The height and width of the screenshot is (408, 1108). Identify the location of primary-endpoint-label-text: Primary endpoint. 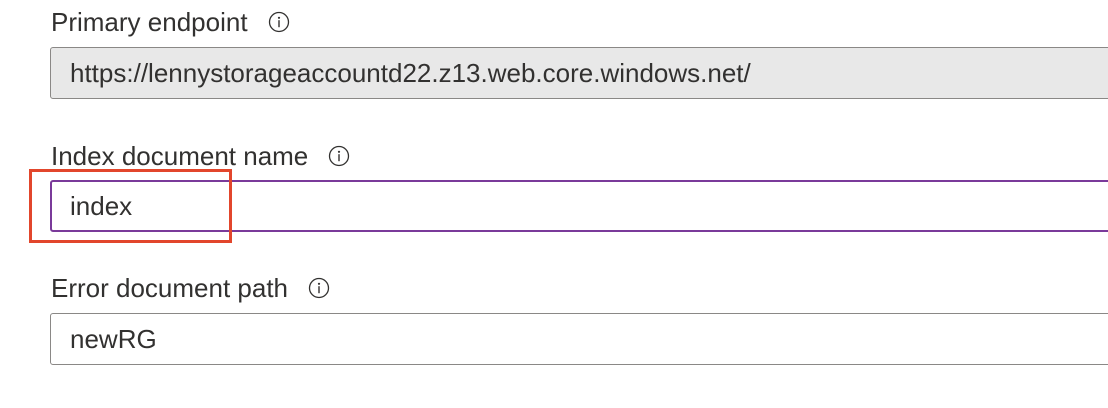
(149, 22).